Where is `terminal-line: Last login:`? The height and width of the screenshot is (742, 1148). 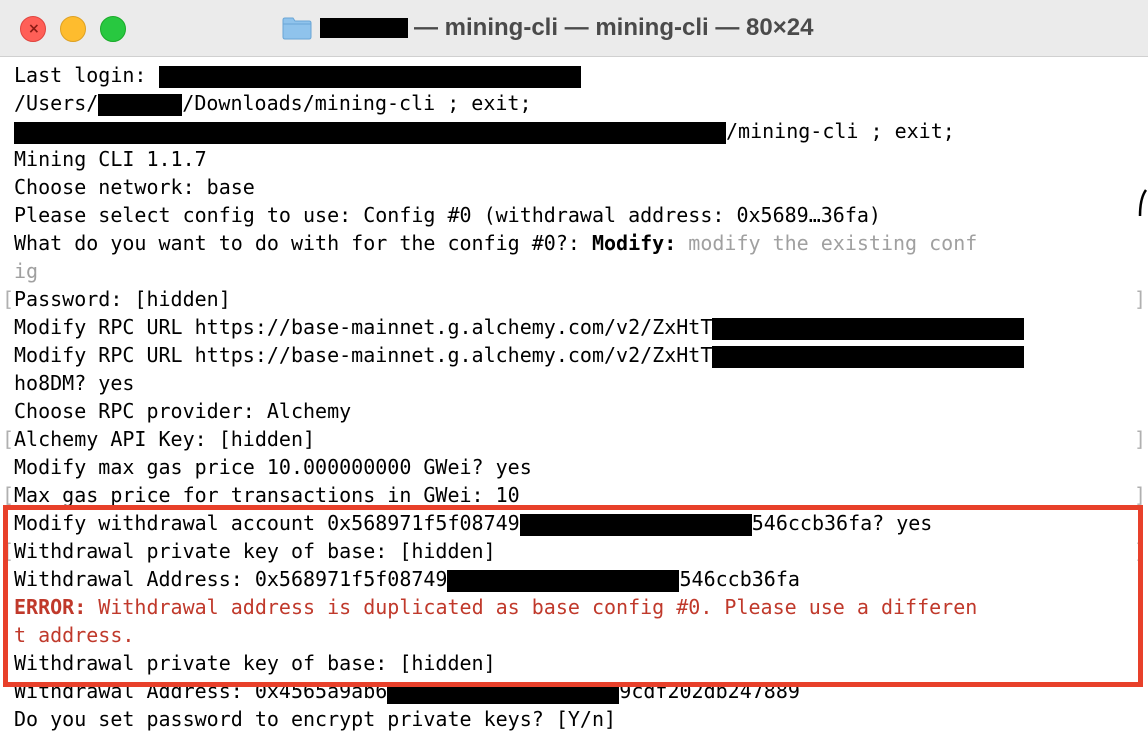 terminal-line: Last login: is located at coordinates (297, 75).